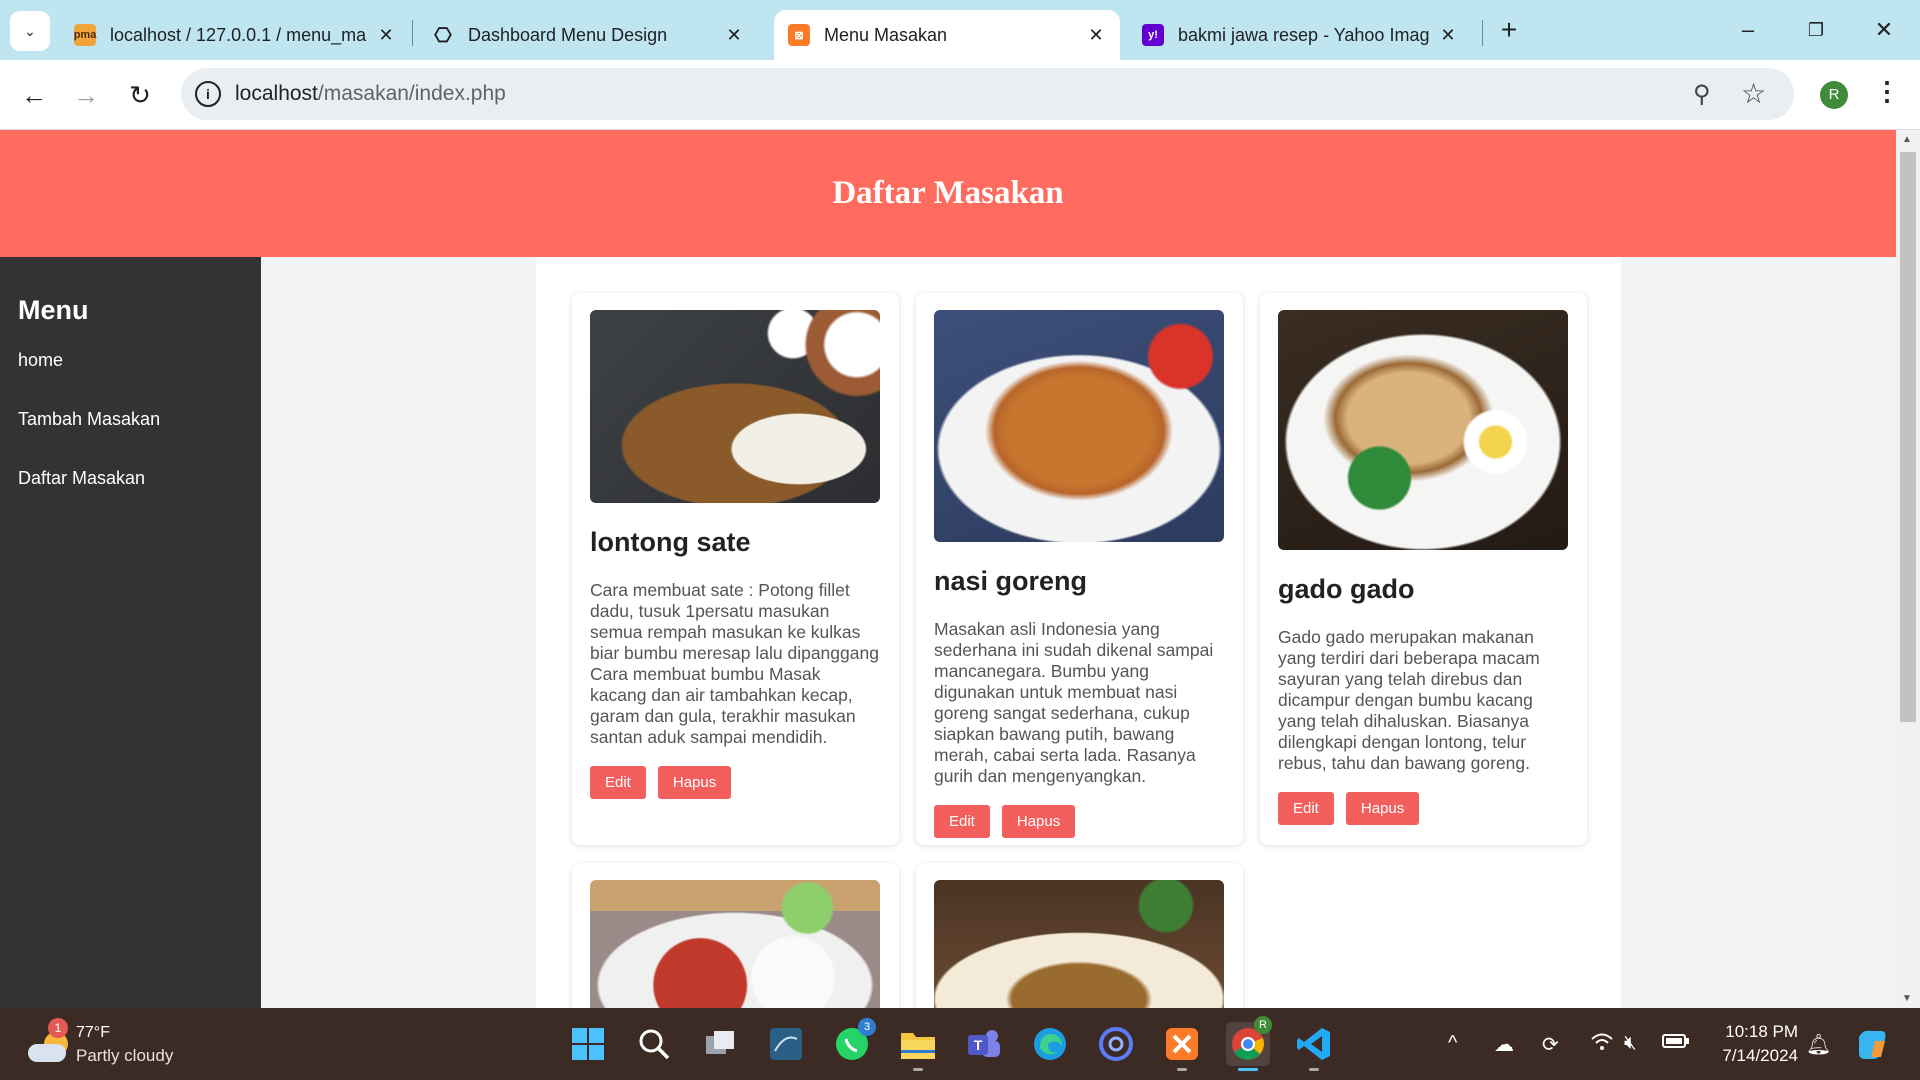 This screenshot has width=1920, height=1080. What do you see at coordinates (947, 35) in the screenshot?
I see `tab-menu-masakan: ⊠ Menu Masakan ✕` at bounding box center [947, 35].